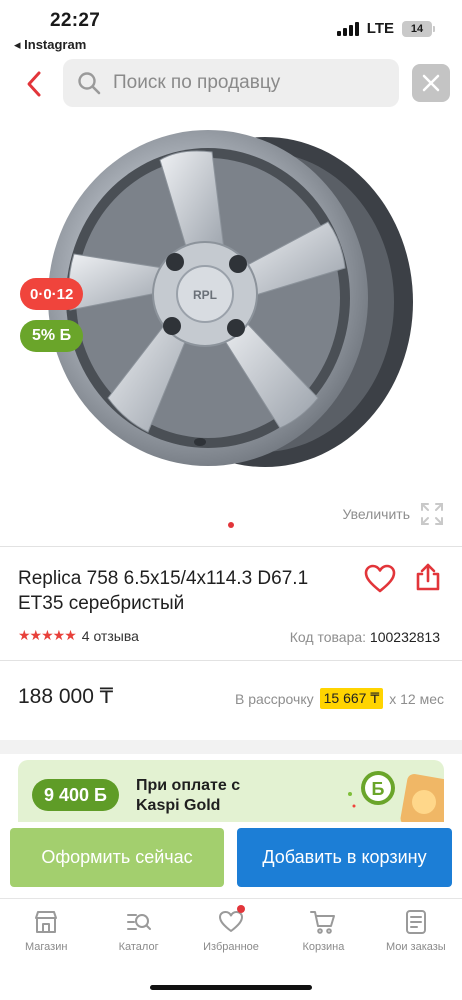 The width and height of the screenshot is (462, 1000). I want to click on status-indicators: LTE 14, so click(385, 28).